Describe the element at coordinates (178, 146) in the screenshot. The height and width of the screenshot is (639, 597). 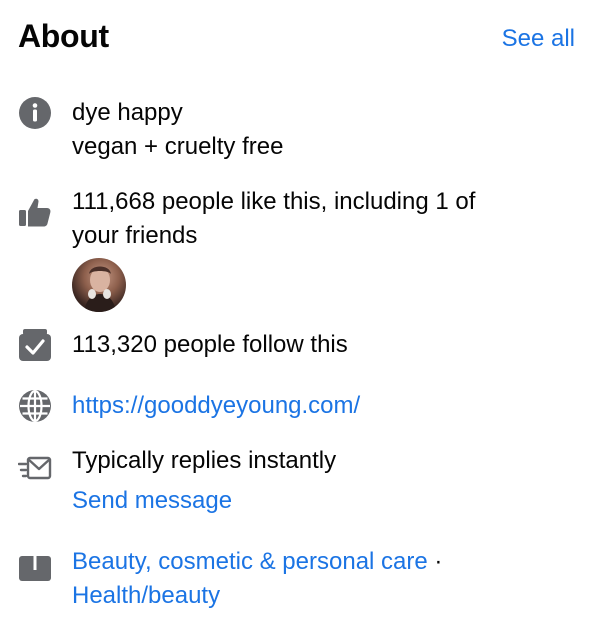
I see `bio-line: vegan + cruelty free` at that location.